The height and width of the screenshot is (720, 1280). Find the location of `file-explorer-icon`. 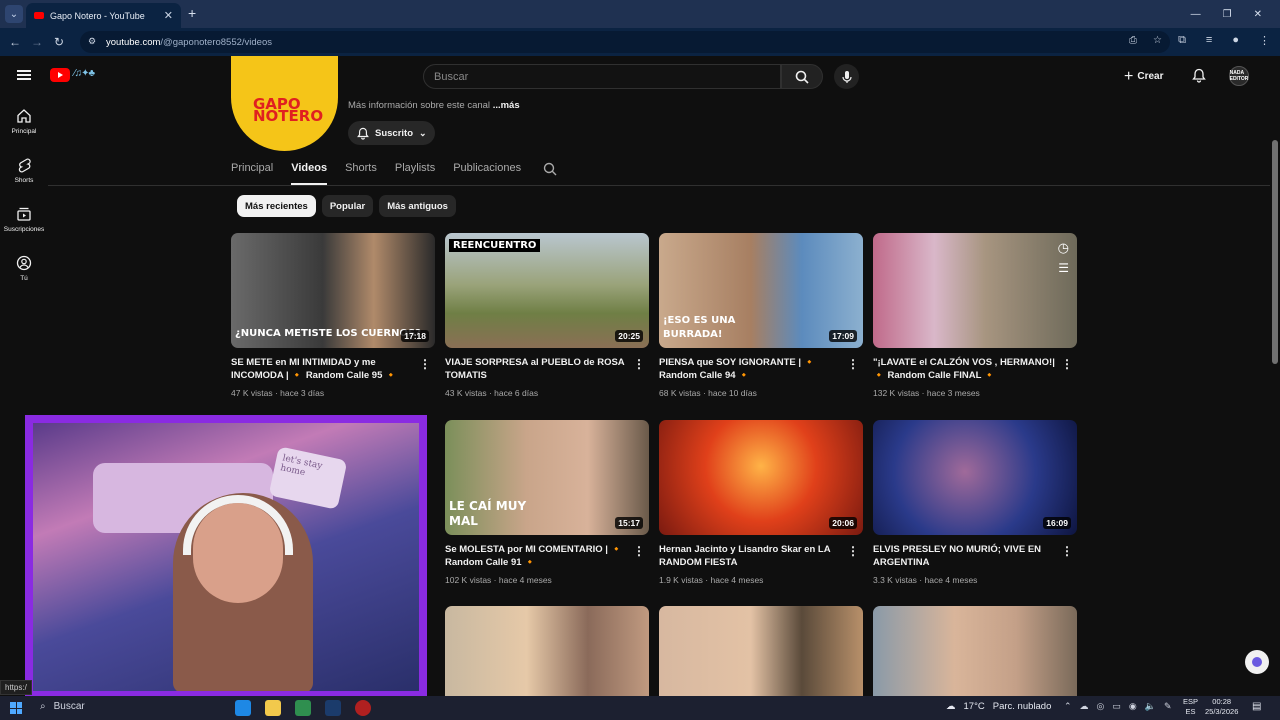

file-explorer-icon is located at coordinates (273, 708).